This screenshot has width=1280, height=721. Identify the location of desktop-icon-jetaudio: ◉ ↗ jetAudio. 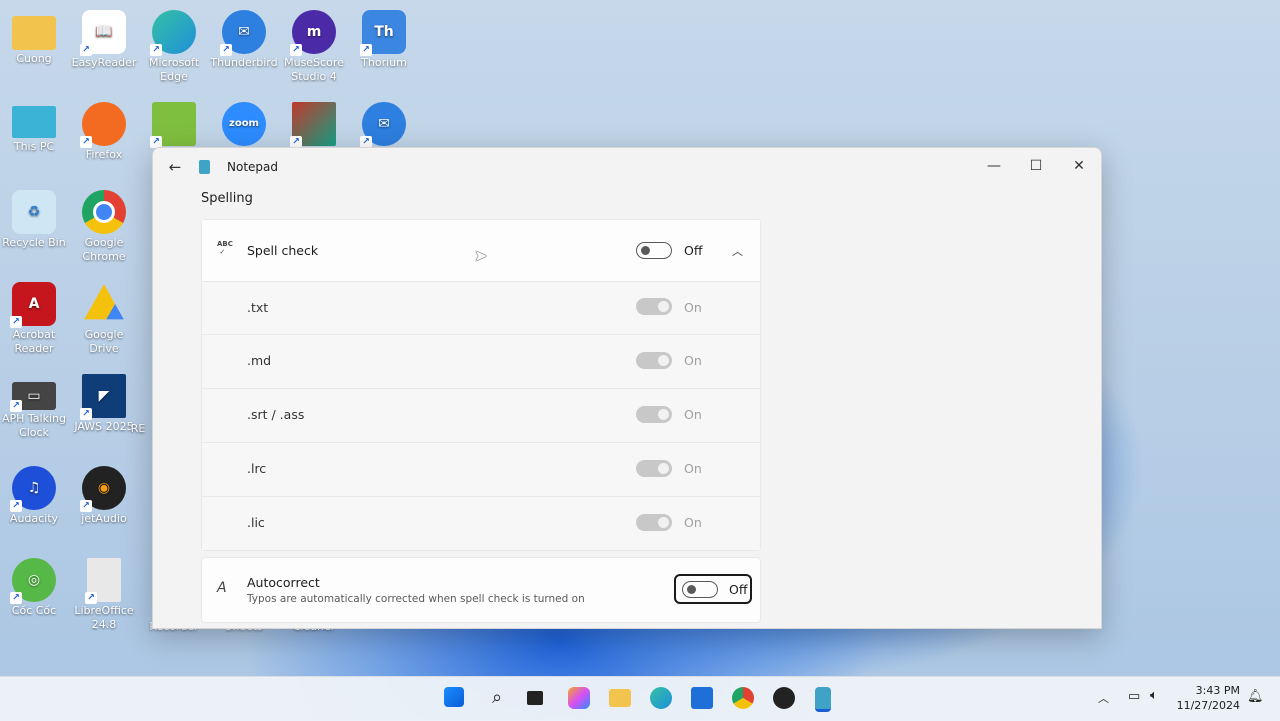
(104, 496).